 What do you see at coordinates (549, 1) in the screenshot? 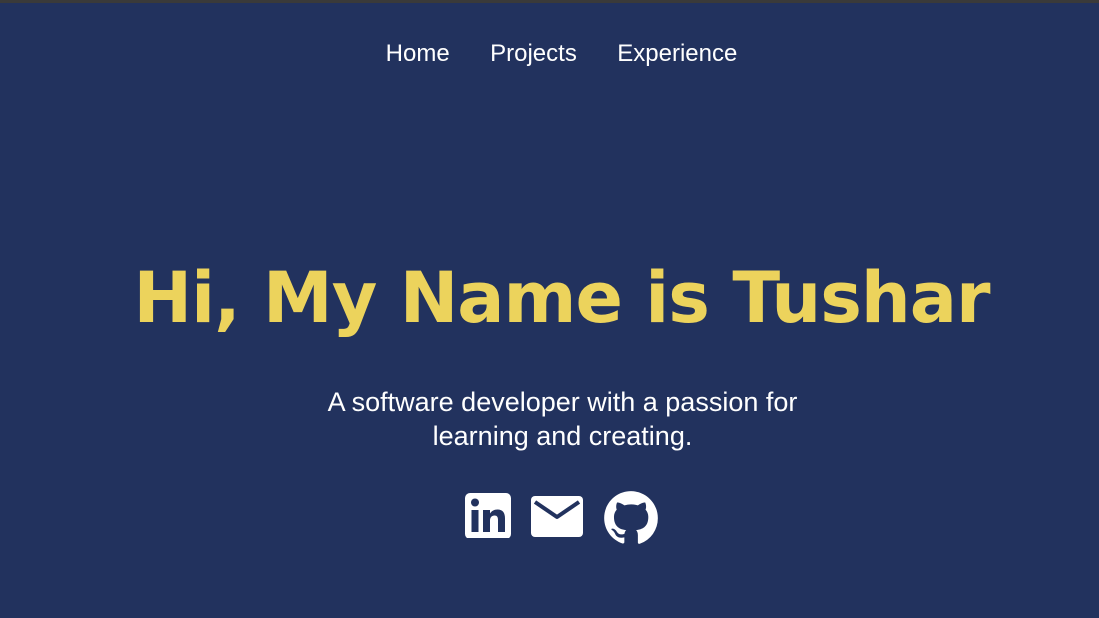
I see `window-top-border` at bounding box center [549, 1].